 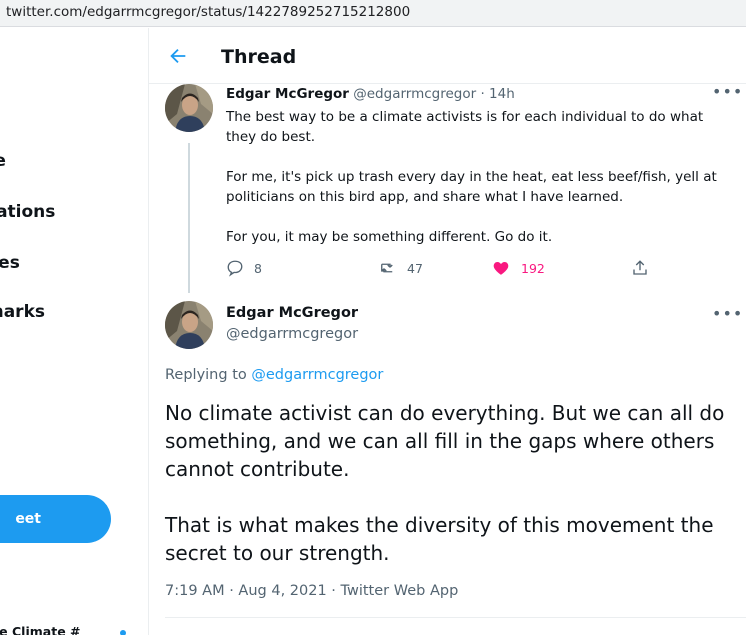 What do you see at coordinates (447, 56) in the screenshot?
I see `thread-header: Thread` at bounding box center [447, 56].